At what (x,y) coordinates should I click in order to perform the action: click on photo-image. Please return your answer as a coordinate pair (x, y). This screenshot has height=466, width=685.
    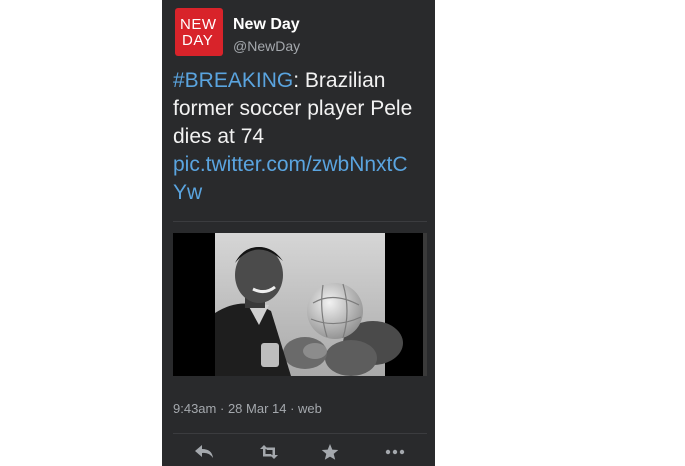
    Looking at the image, I should click on (300, 304).